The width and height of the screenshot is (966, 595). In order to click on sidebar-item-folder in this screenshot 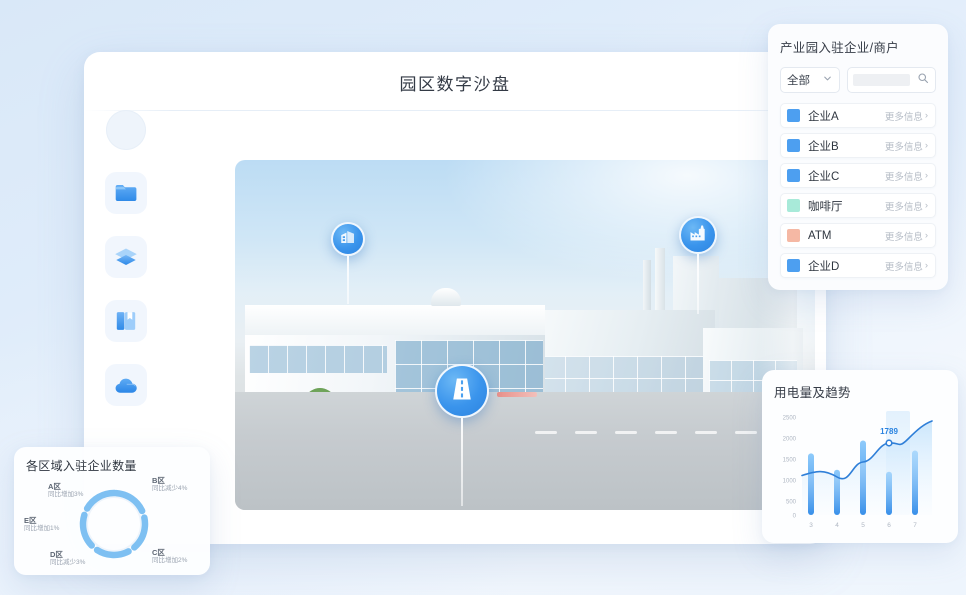, I will do `click(126, 193)`.